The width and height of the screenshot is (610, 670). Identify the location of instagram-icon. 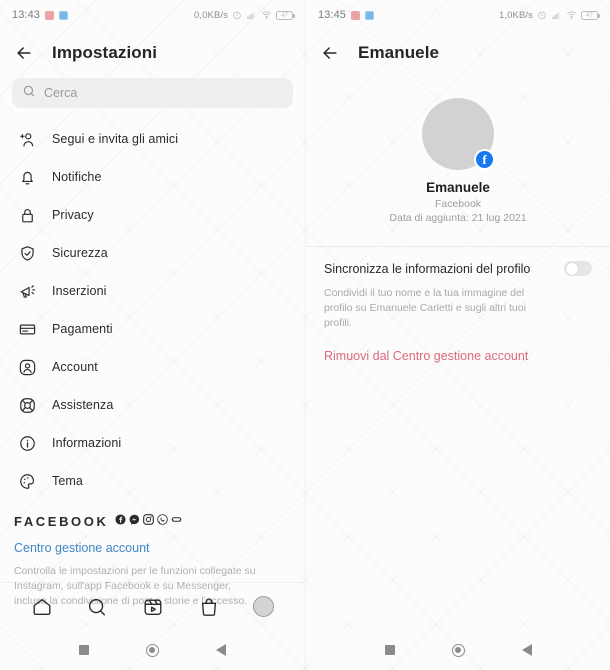
(149, 521).